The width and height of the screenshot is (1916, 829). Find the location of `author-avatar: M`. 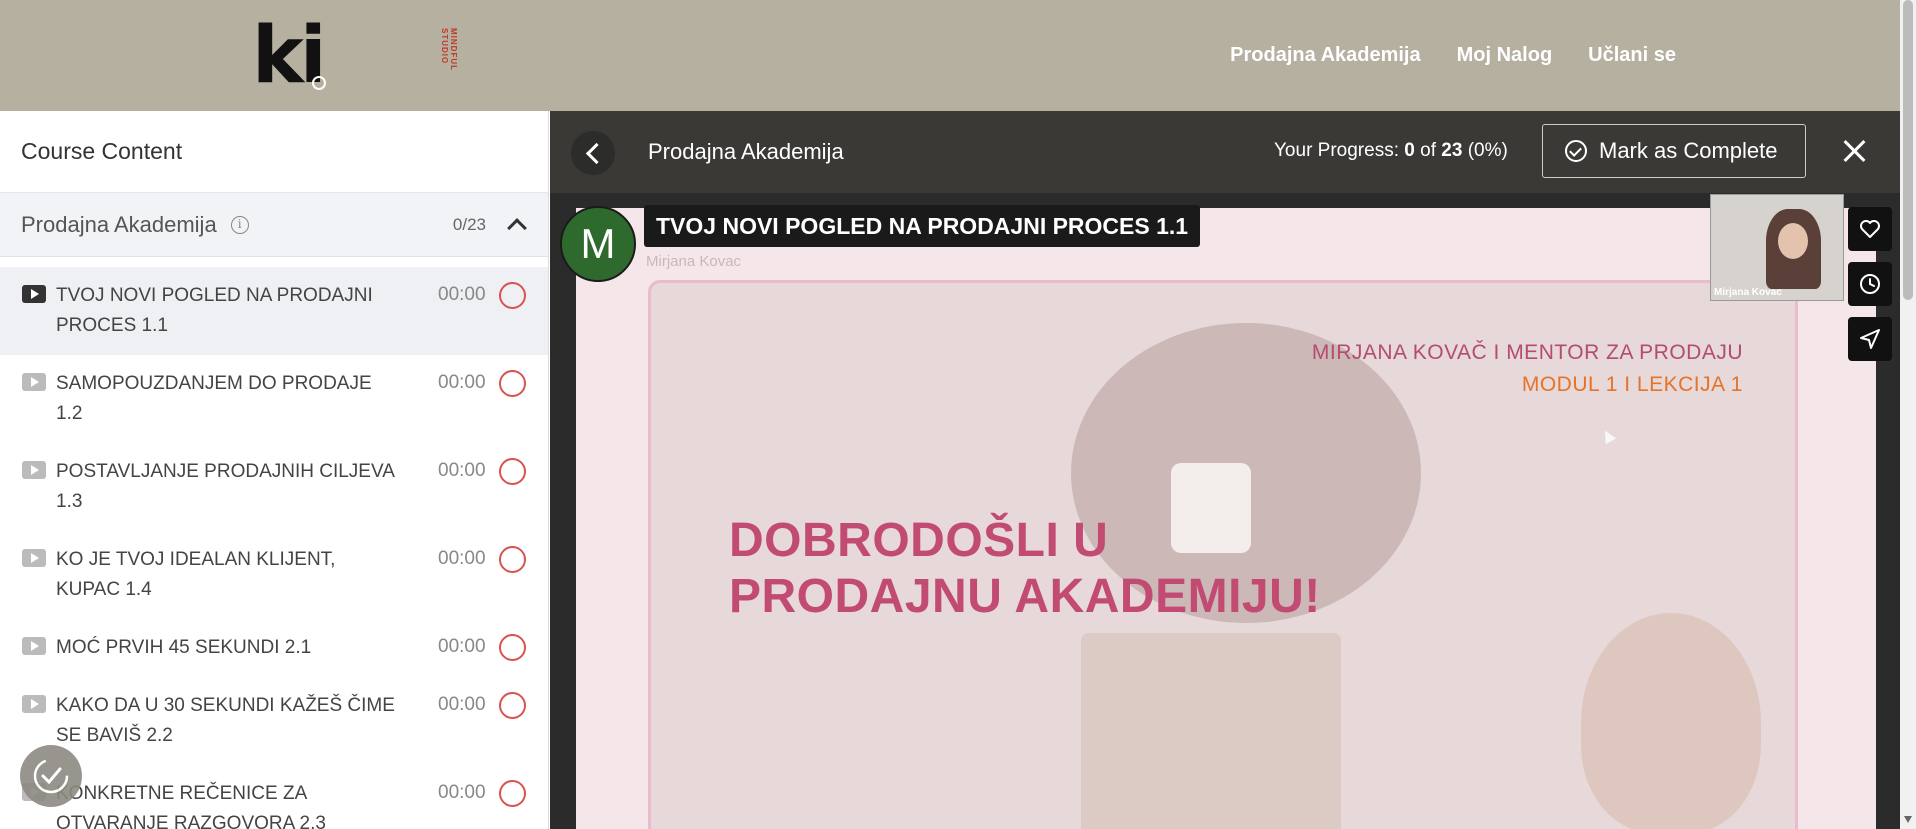

author-avatar: M is located at coordinates (598, 244).